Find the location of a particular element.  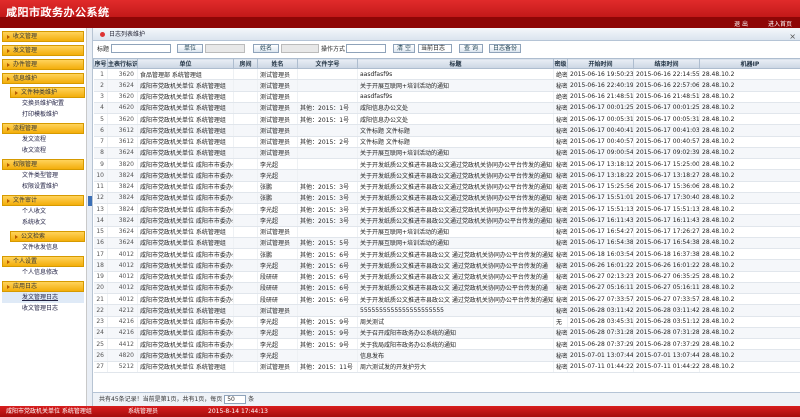

unit-button: 单位 is located at coordinates (190, 48).